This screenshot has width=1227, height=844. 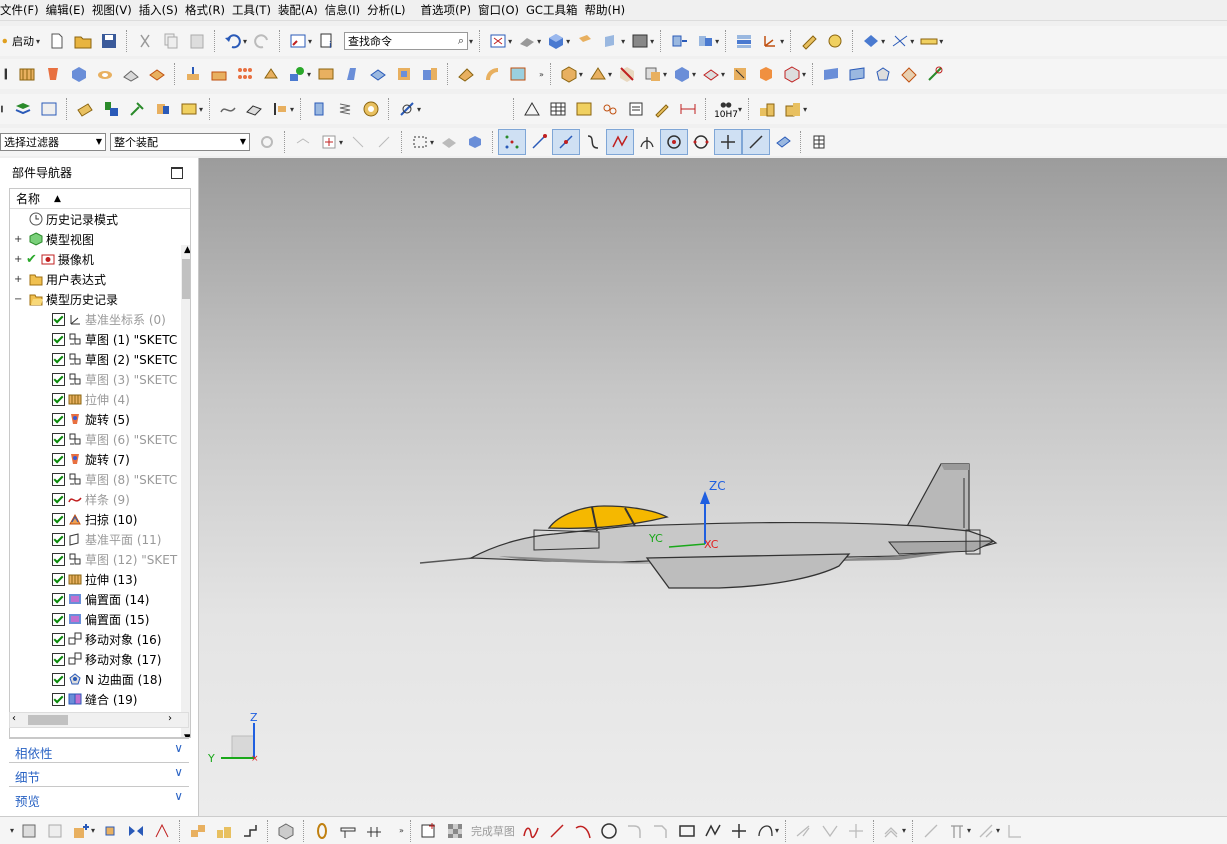 What do you see at coordinates (566, 142) in the screenshot?
I see `mid-point-button` at bounding box center [566, 142].